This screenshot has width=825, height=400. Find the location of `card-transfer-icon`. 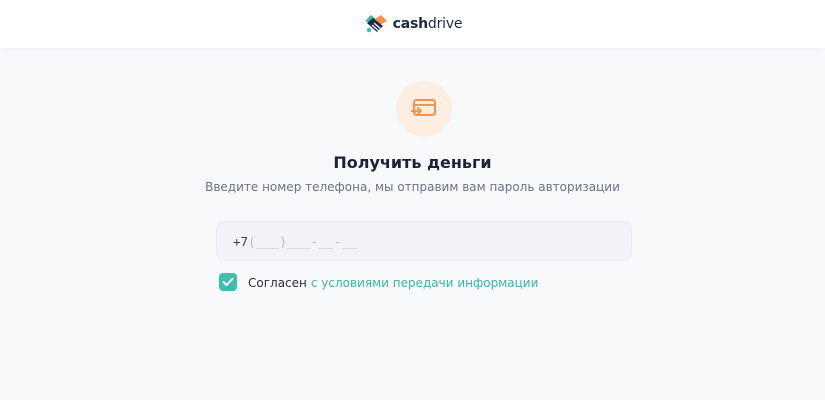

card-transfer-icon is located at coordinates (424, 109).